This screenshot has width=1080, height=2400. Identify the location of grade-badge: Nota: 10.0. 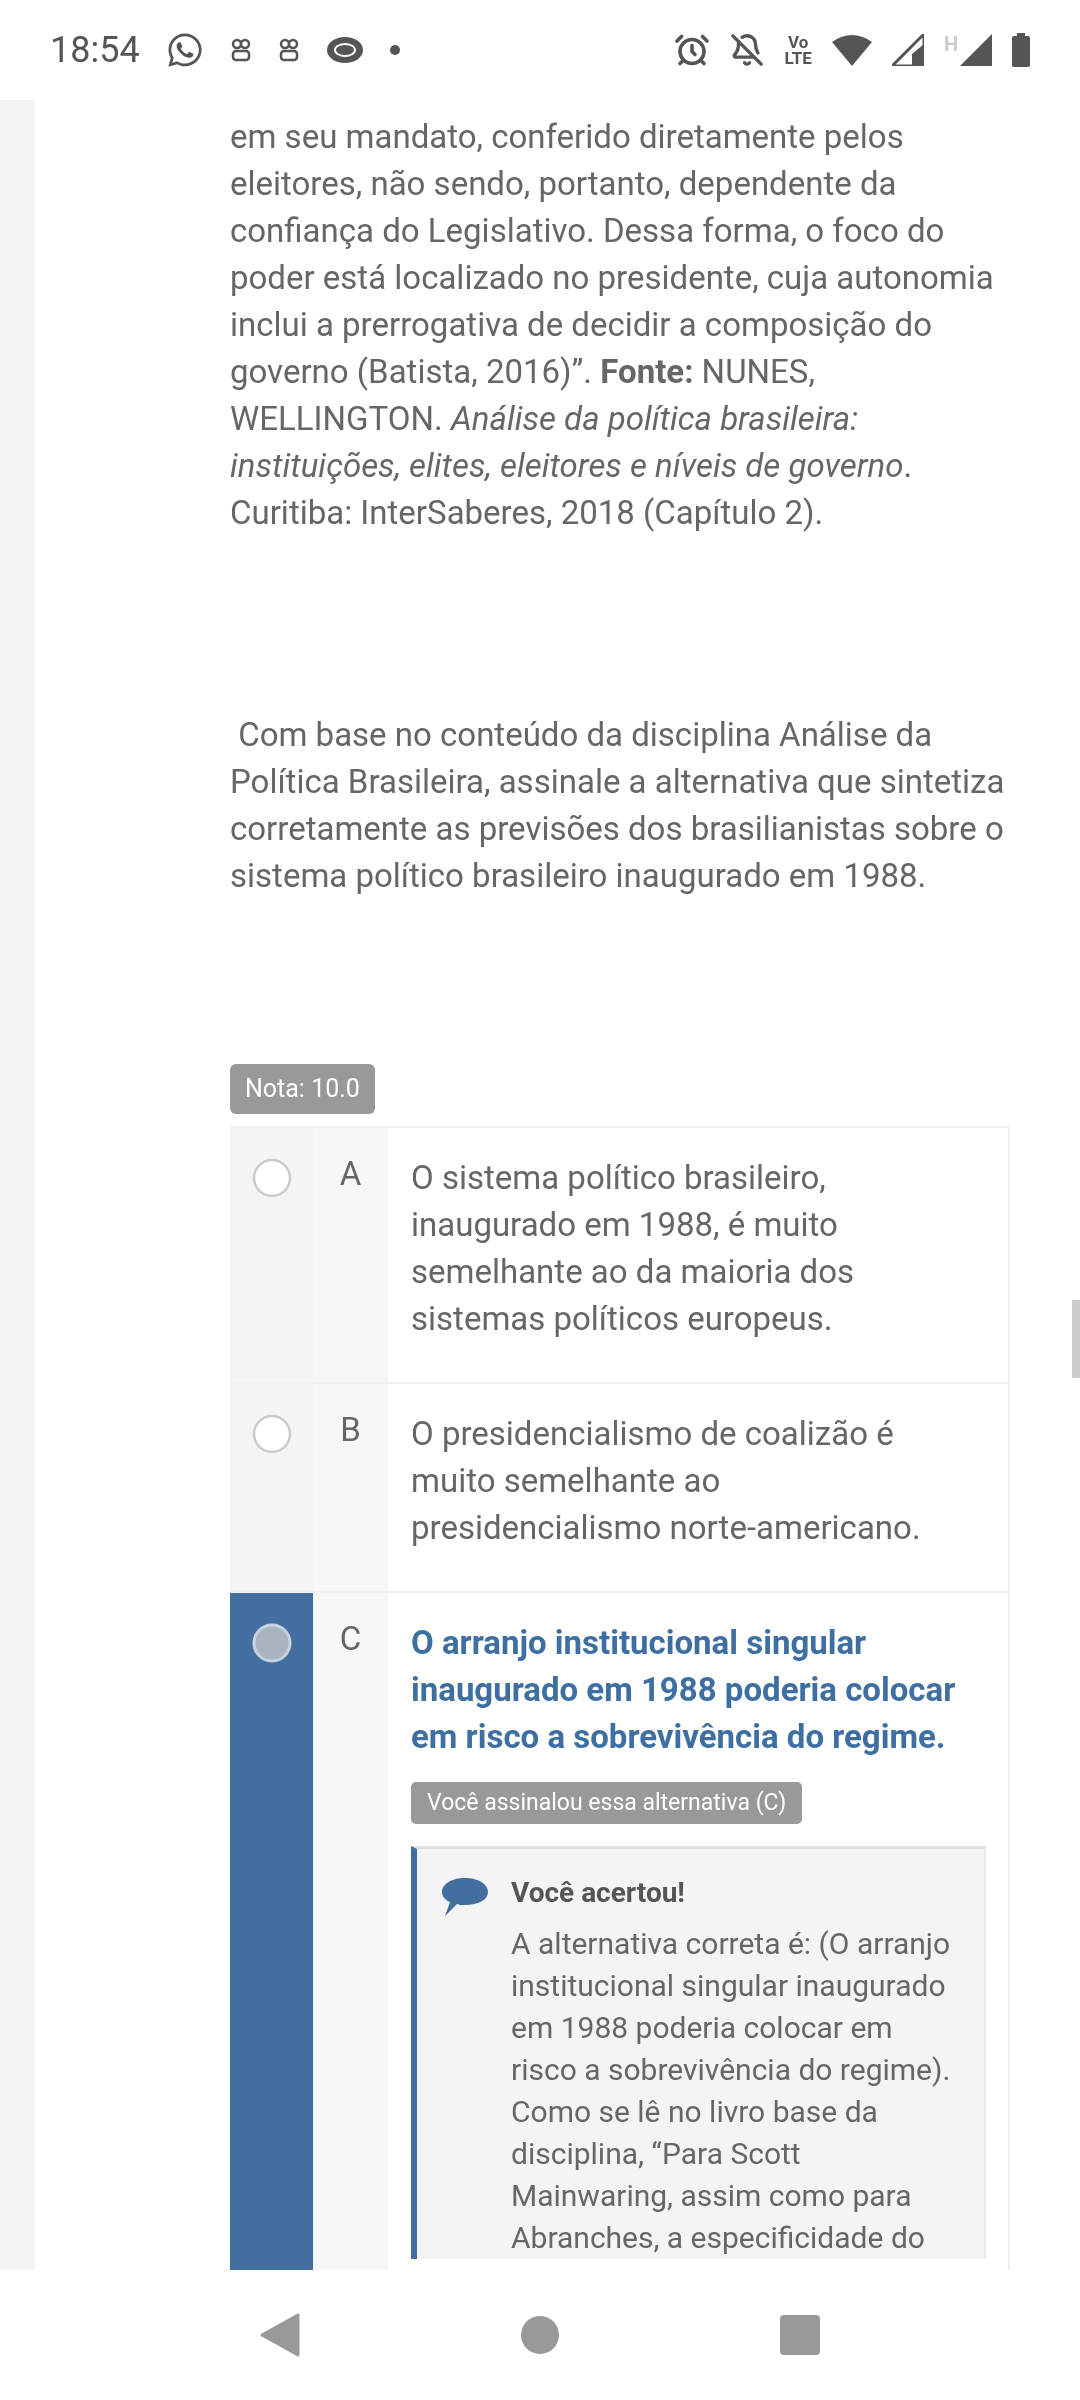
(302, 1089).